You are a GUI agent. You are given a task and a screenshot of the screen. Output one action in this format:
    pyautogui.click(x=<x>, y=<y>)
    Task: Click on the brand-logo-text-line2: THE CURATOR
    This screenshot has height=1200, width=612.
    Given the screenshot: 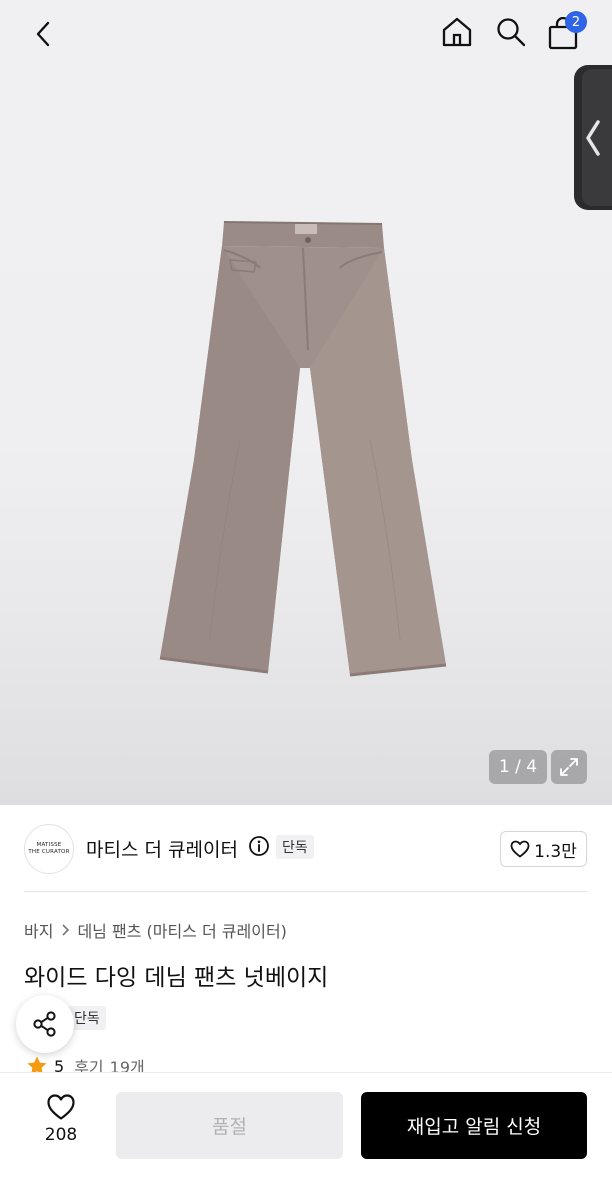 What is the action you would take?
    pyautogui.click(x=49, y=852)
    